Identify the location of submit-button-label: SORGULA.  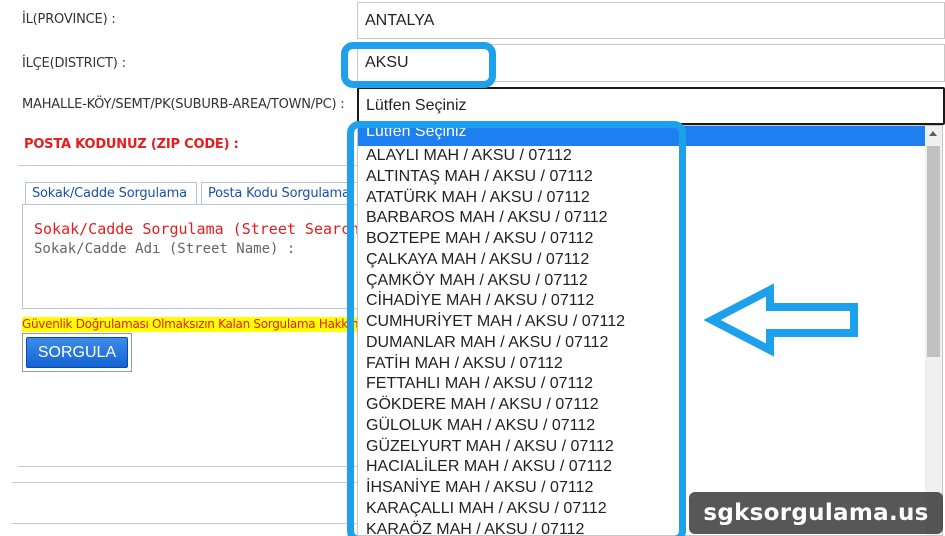
(77, 352).